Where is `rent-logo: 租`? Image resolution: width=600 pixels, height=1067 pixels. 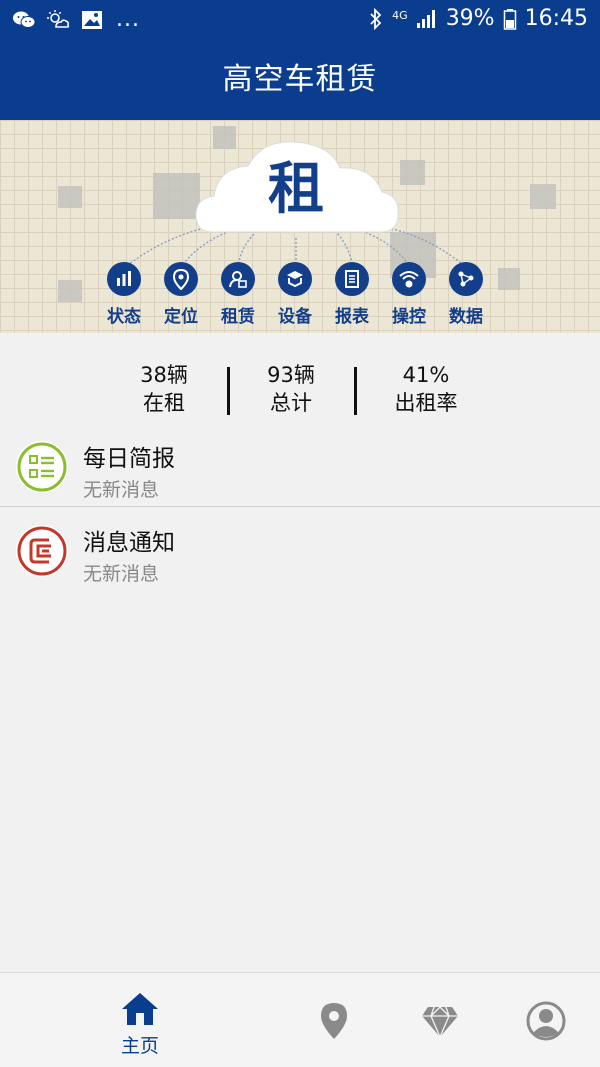 rent-logo: 租 is located at coordinates (296, 189).